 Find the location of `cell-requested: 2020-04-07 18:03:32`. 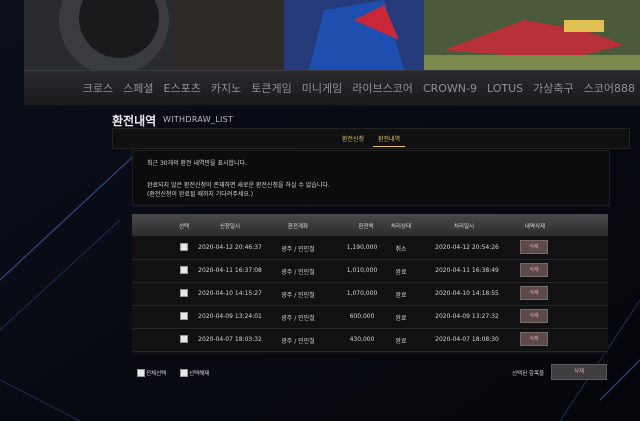

cell-requested: 2020-04-07 18:03:32 is located at coordinates (230, 339).